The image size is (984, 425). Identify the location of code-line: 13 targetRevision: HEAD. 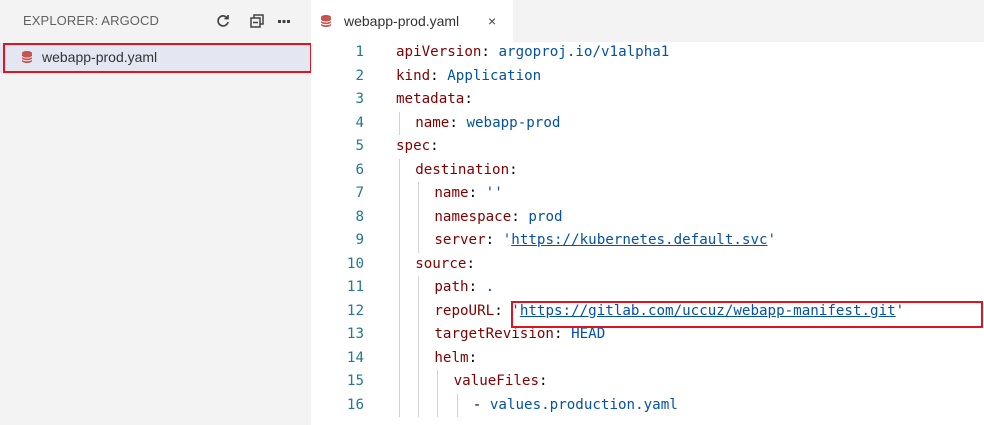
(647, 335).